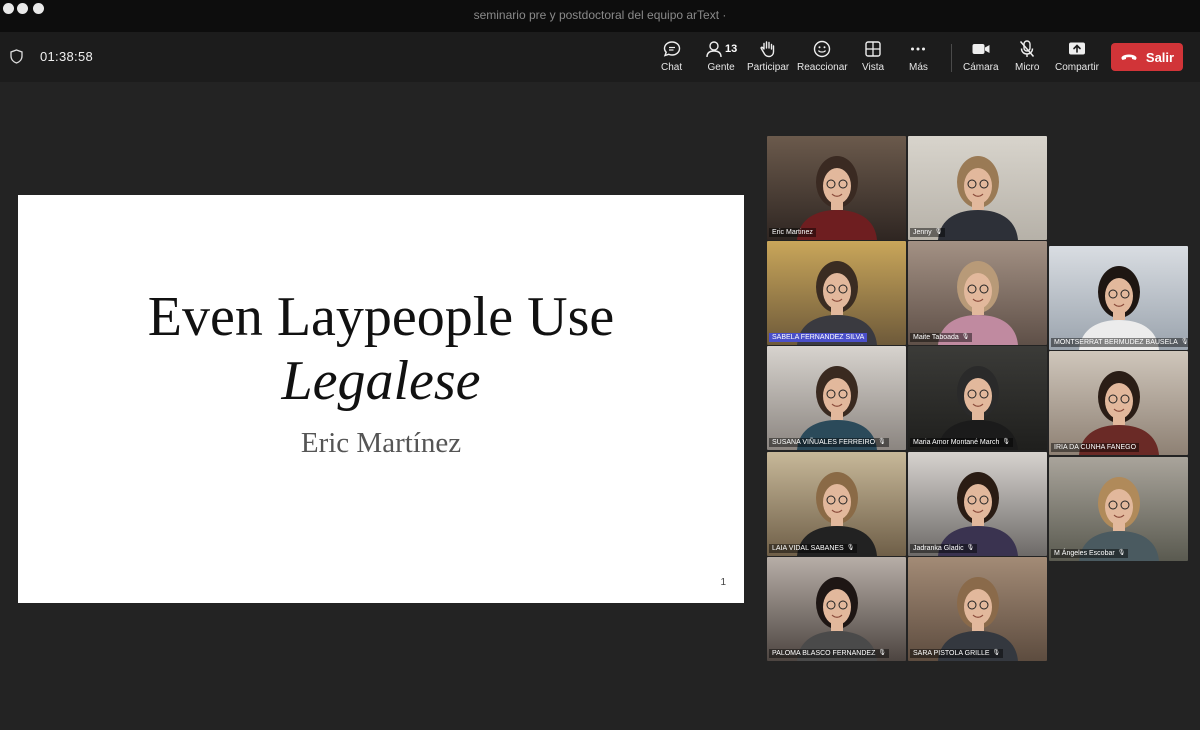 The width and height of the screenshot is (1200, 730). Describe the element at coordinates (16, 59) in the screenshot. I see `shield-icon` at that location.